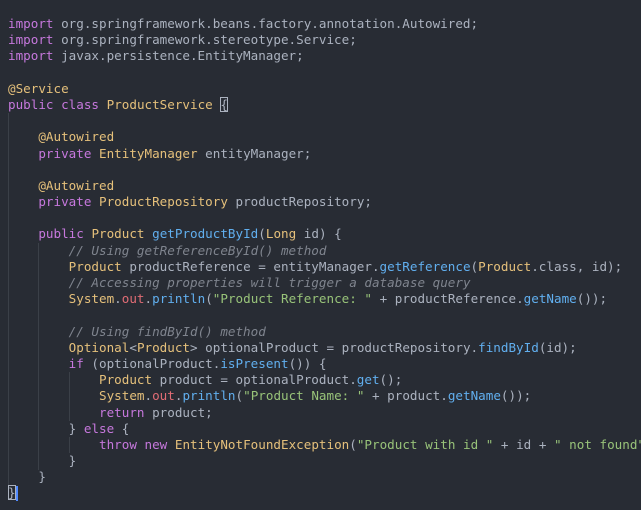  What do you see at coordinates (324, 56) in the screenshot?
I see `code-line: import javax.persistence.EntityManager;` at bounding box center [324, 56].